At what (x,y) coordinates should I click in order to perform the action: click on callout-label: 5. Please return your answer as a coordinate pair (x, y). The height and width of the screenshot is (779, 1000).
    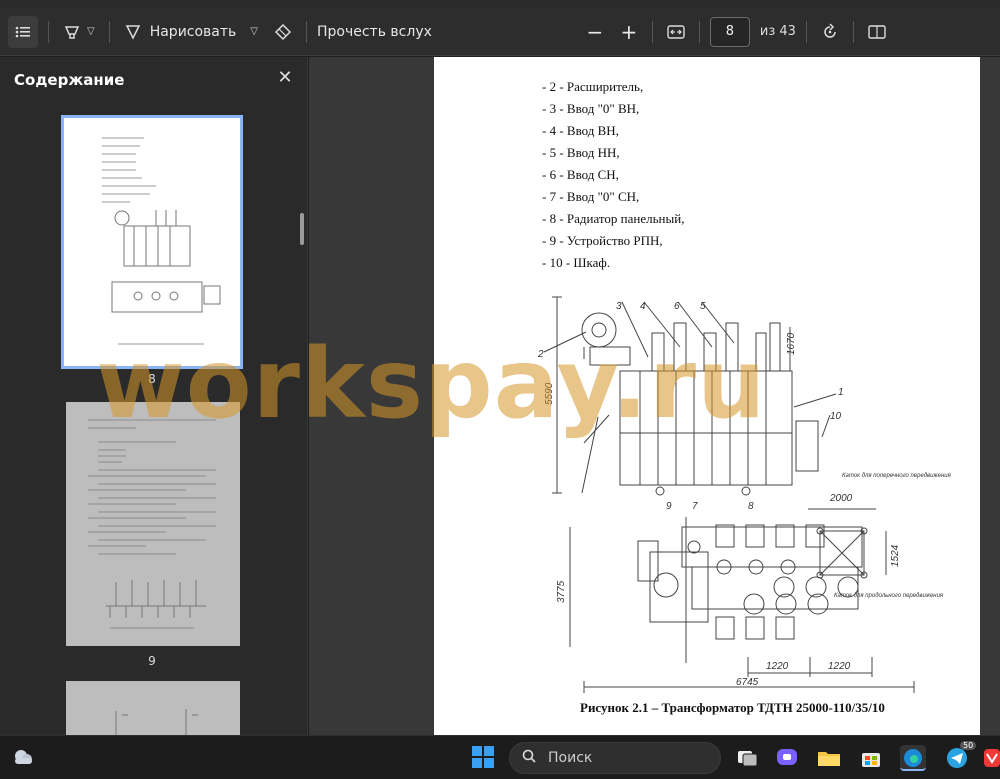
    Looking at the image, I should click on (703, 306).